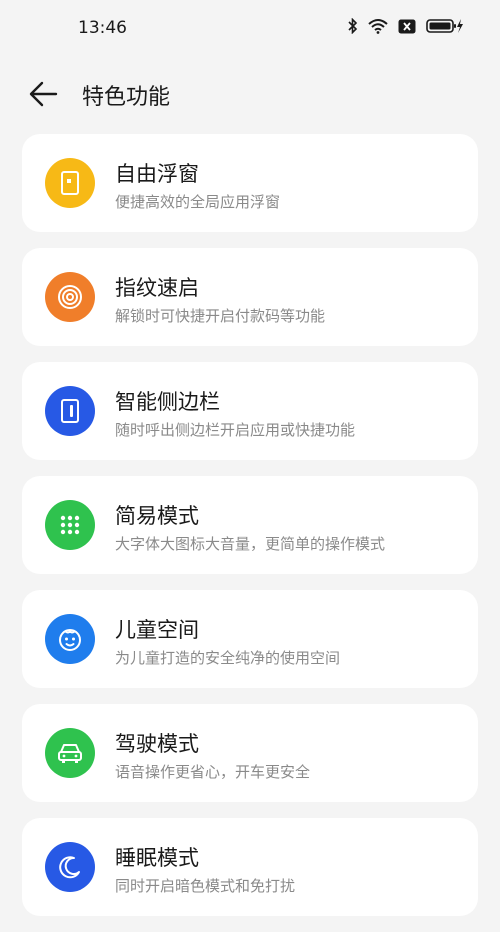 The width and height of the screenshot is (500, 932). I want to click on status-bar: 13:46, so click(250, 29).